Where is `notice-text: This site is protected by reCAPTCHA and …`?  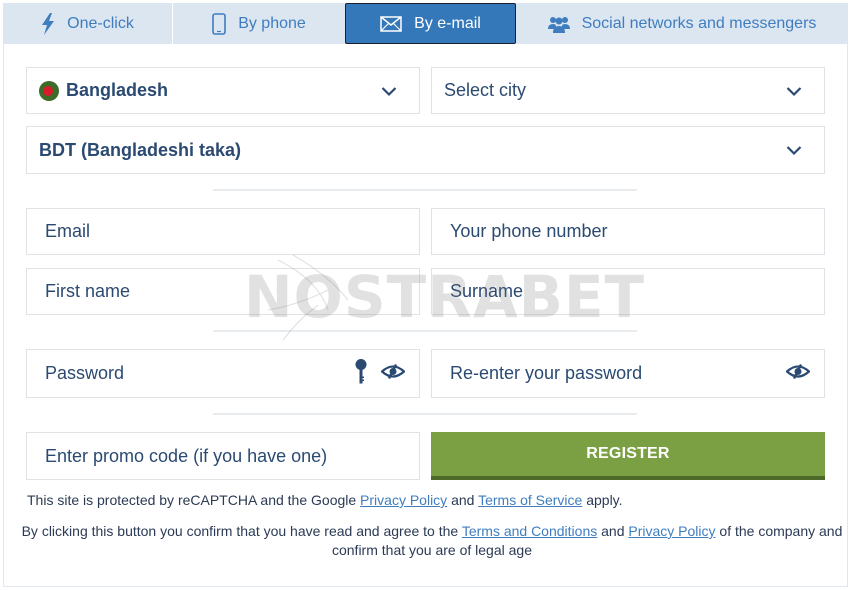
notice-text: This site is protected by reCAPTCHA and … is located at coordinates (194, 500).